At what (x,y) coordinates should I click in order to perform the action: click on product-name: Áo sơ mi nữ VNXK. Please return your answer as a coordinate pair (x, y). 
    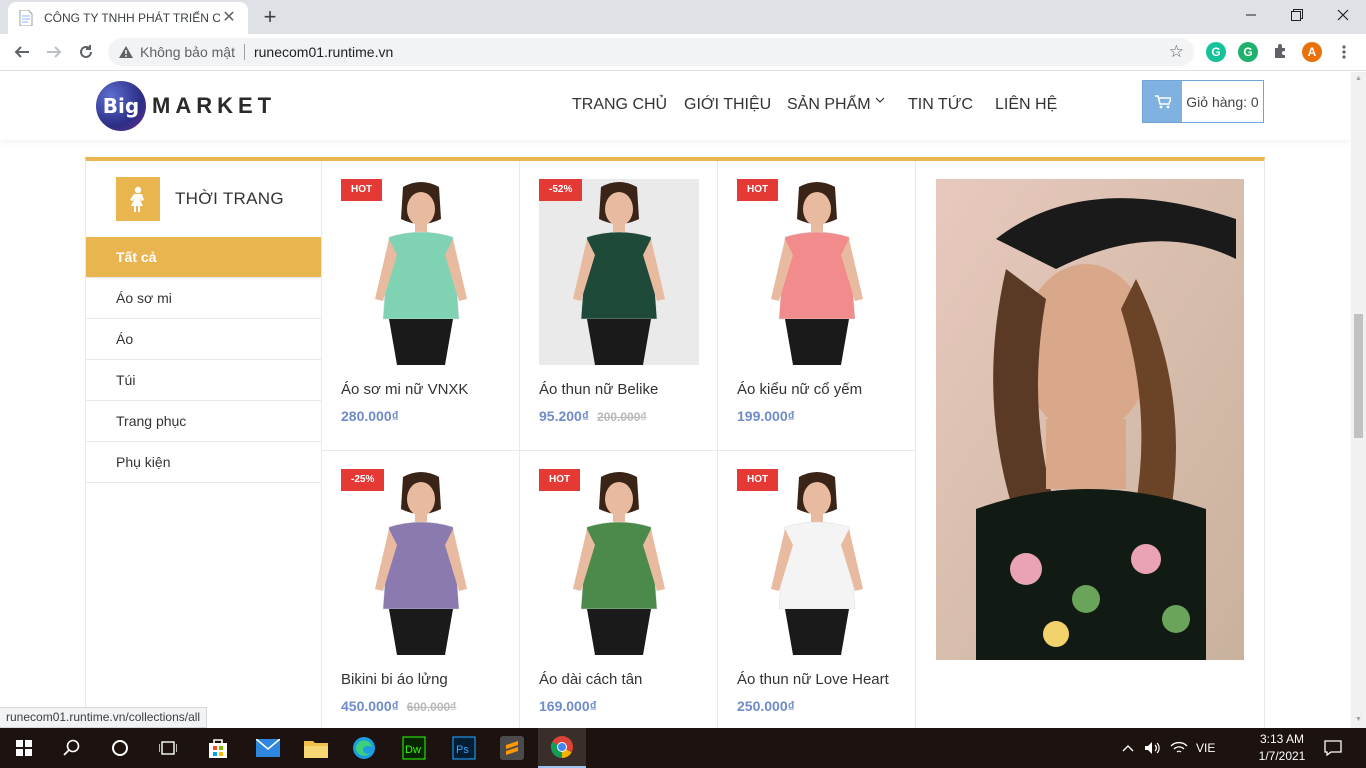
    Looking at the image, I should click on (404, 389).